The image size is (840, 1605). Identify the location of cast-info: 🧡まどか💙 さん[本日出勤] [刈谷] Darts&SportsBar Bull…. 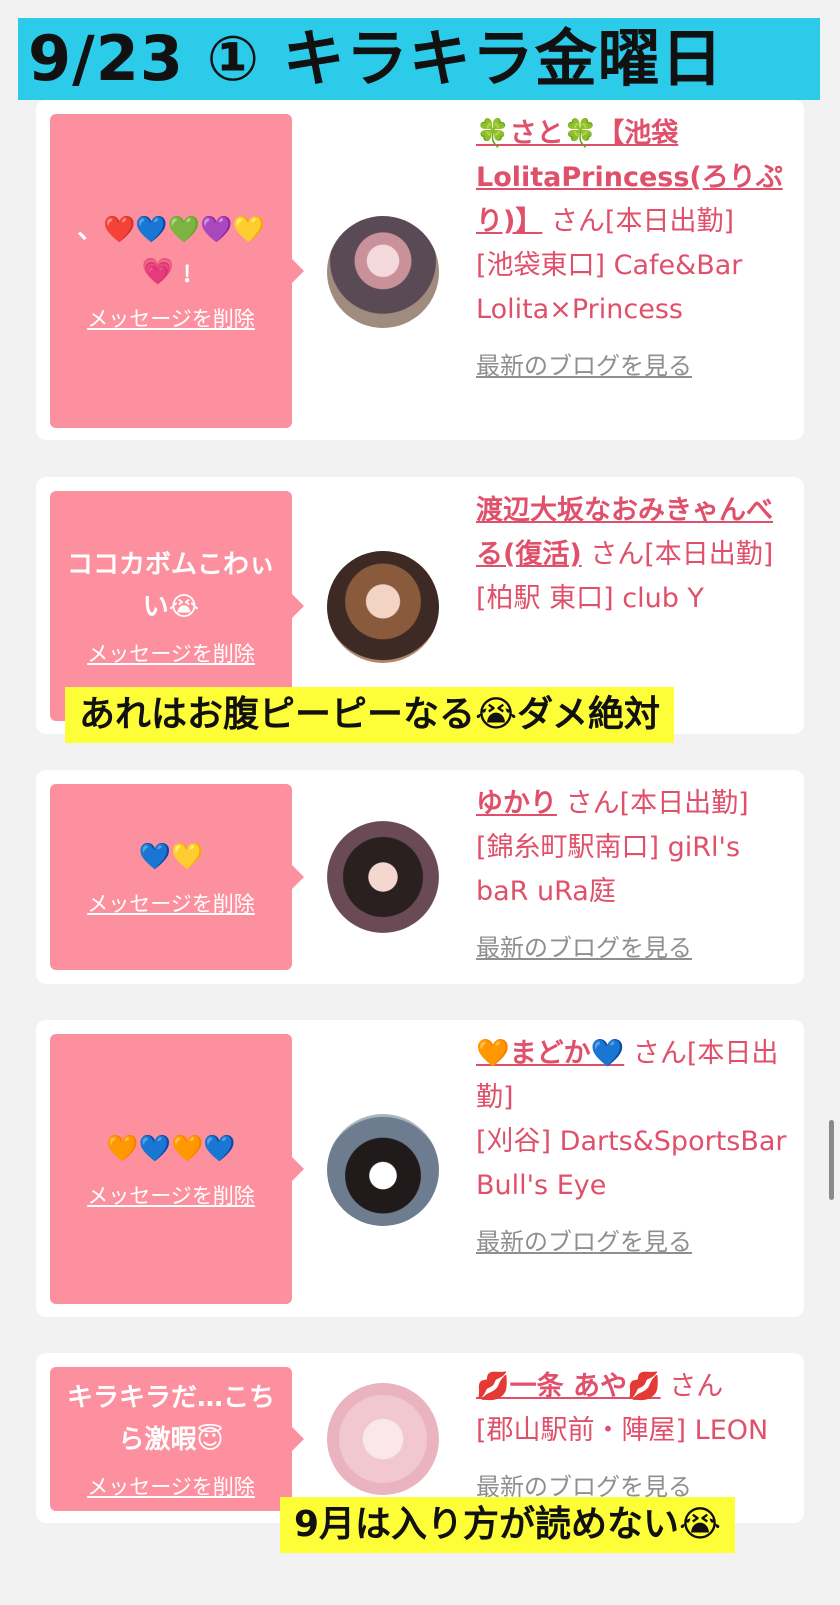
(636, 1148).